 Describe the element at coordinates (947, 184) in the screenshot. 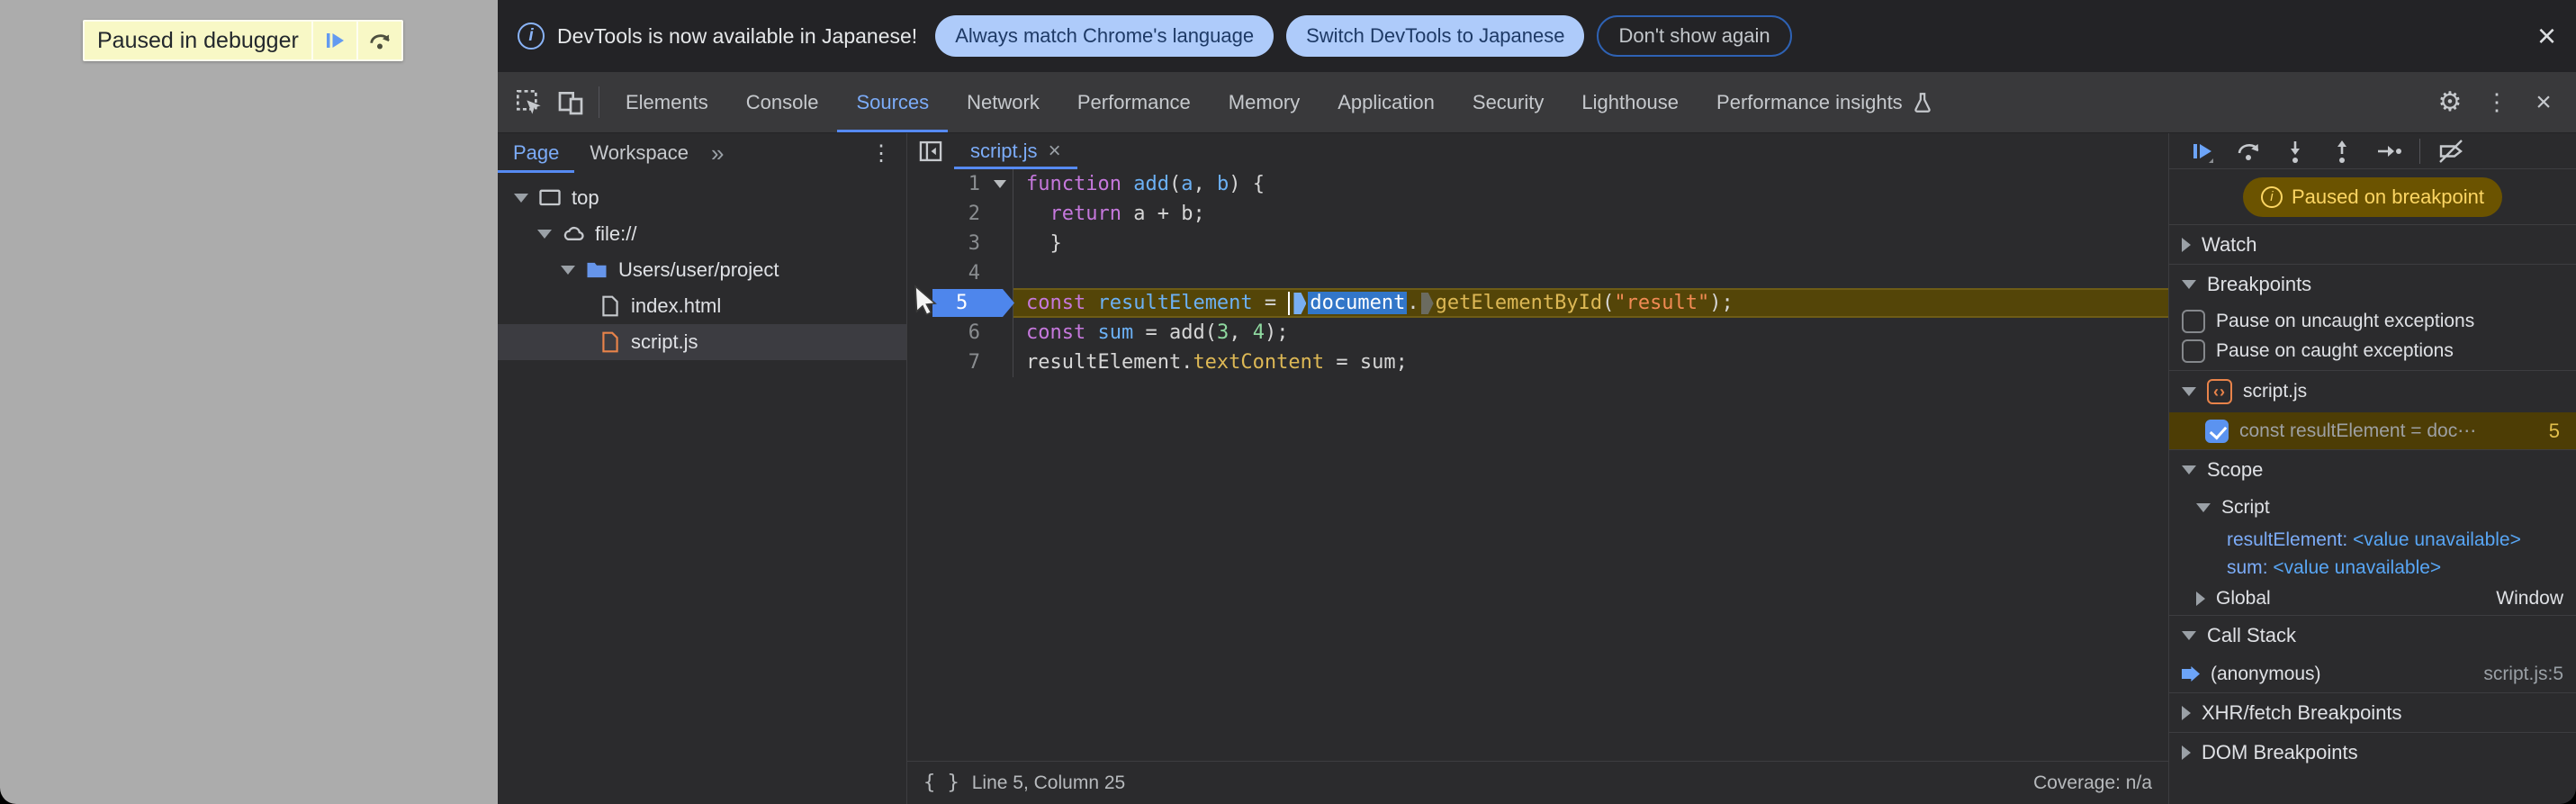

I see `line-number: 1` at that location.